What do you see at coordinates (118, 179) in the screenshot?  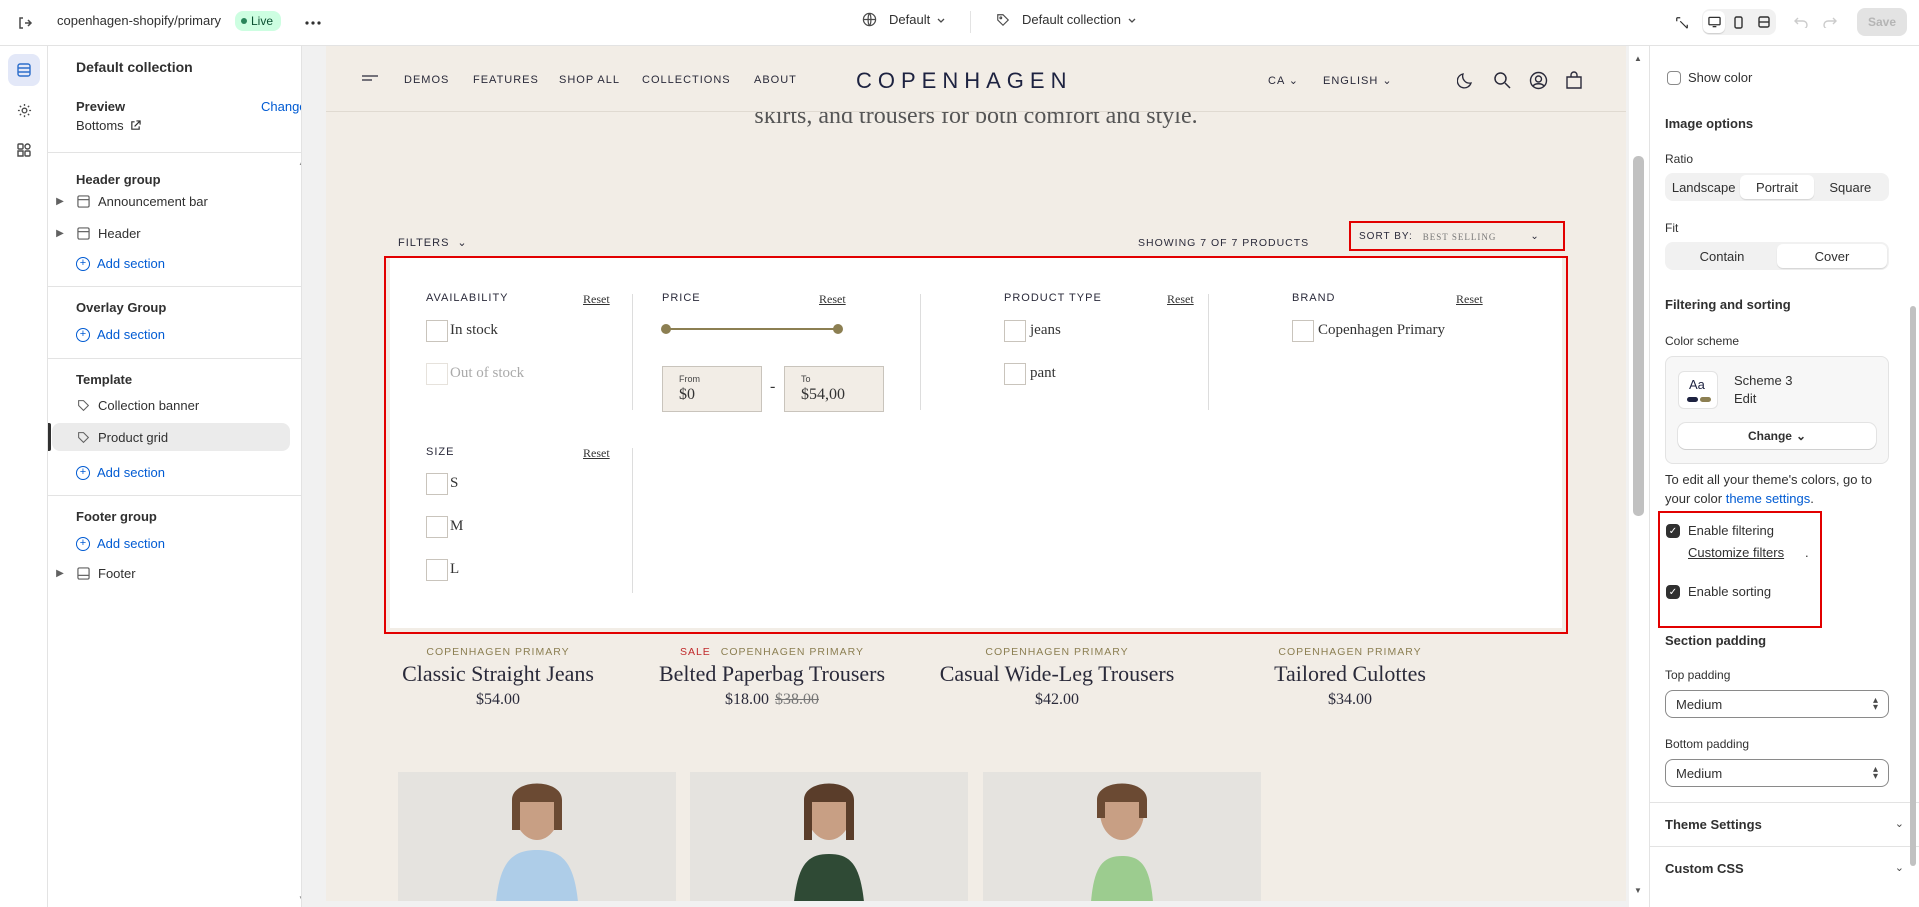 I see `header-group-label: Header group` at bounding box center [118, 179].